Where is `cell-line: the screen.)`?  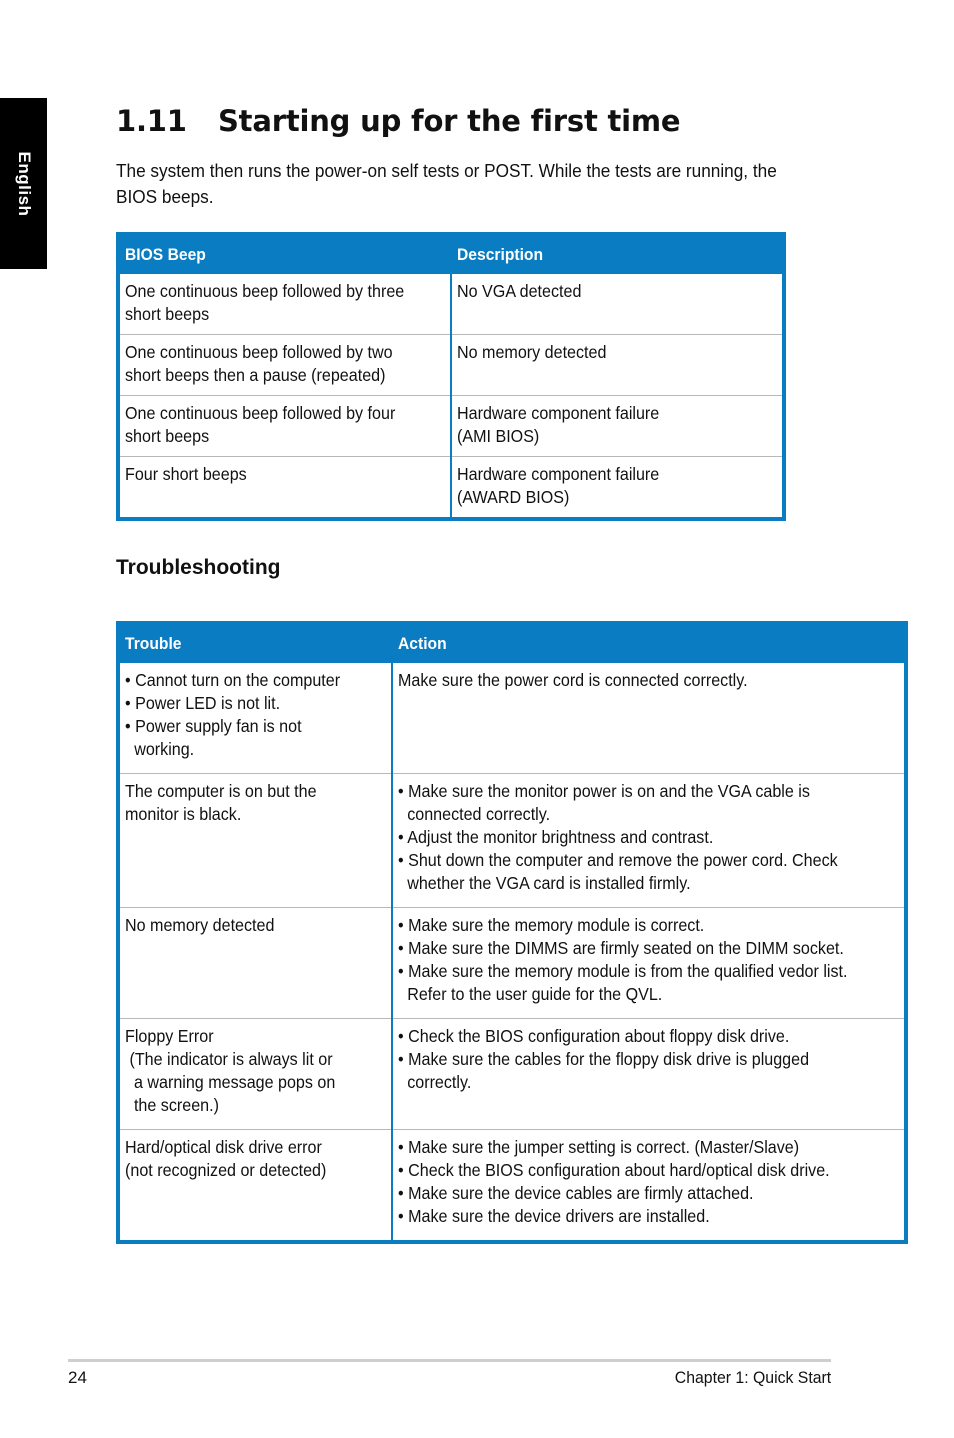
cell-line: the screen.) is located at coordinates (172, 1105).